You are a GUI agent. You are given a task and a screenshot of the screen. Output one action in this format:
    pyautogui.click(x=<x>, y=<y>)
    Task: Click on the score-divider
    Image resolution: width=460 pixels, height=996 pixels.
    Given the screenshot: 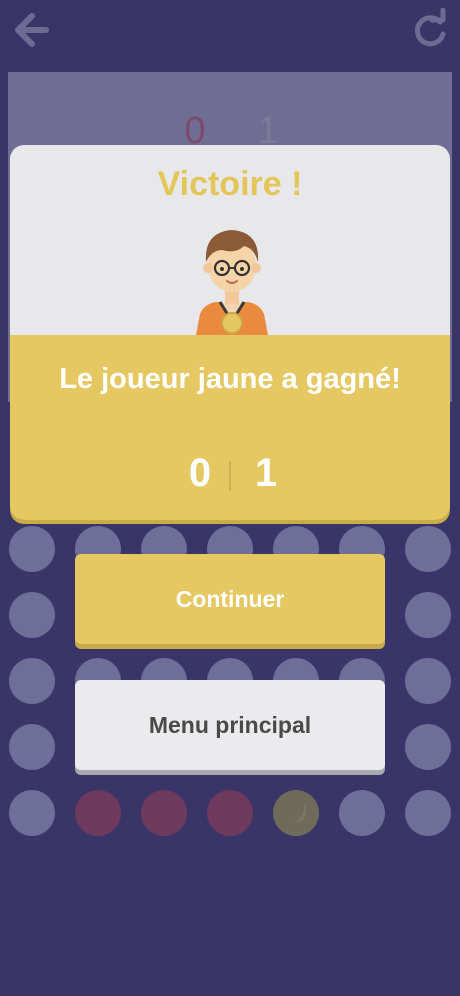 What is the action you would take?
    pyautogui.click(x=230, y=476)
    